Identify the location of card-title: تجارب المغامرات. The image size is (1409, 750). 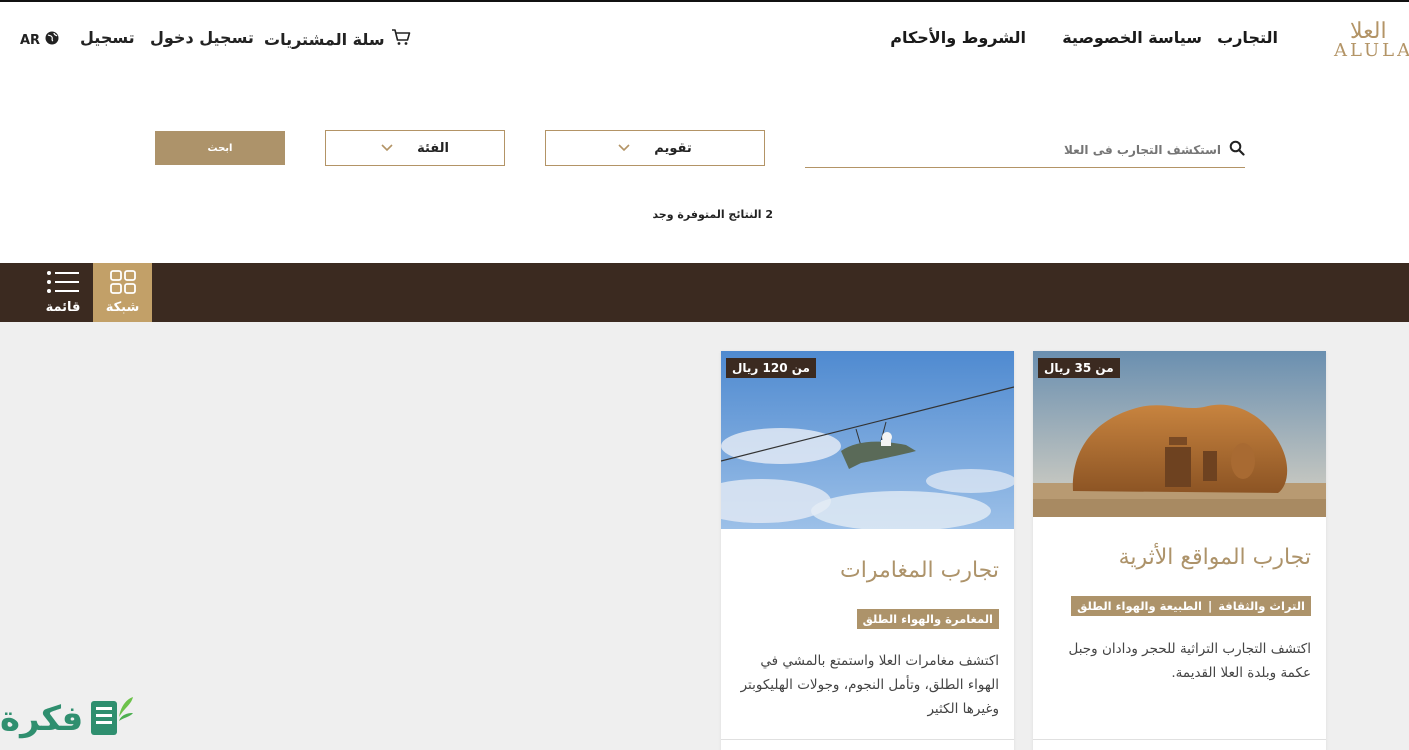
(919, 570).